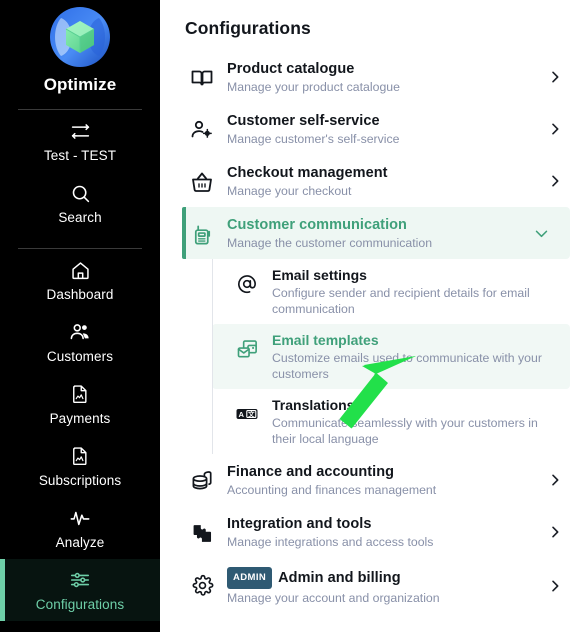  I want to click on sidebar-item-label: Subscriptions, so click(80, 480).